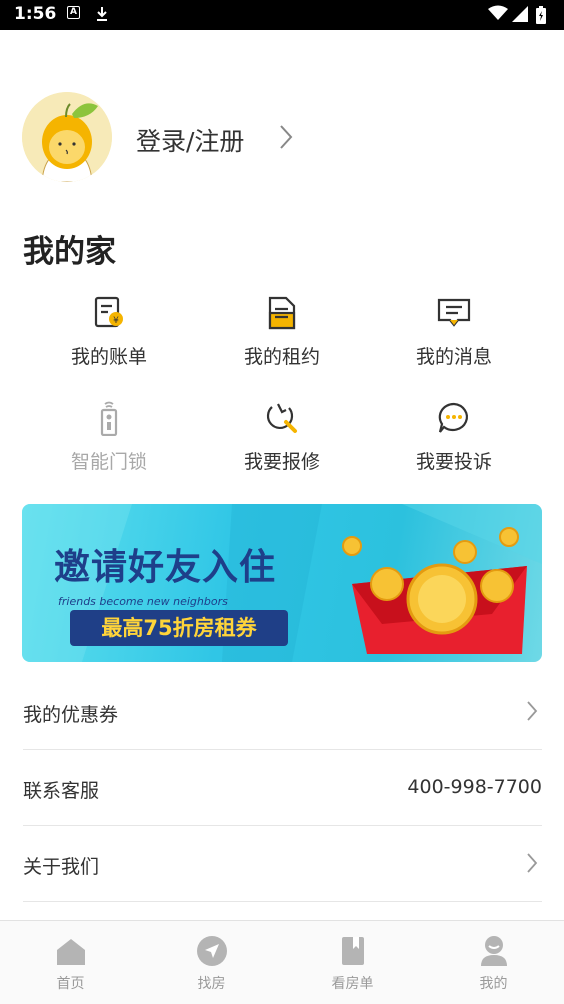 This screenshot has height=1004, width=564. Describe the element at coordinates (61, 791) in the screenshot. I see `customer-service-label: 联系客服` at that location.